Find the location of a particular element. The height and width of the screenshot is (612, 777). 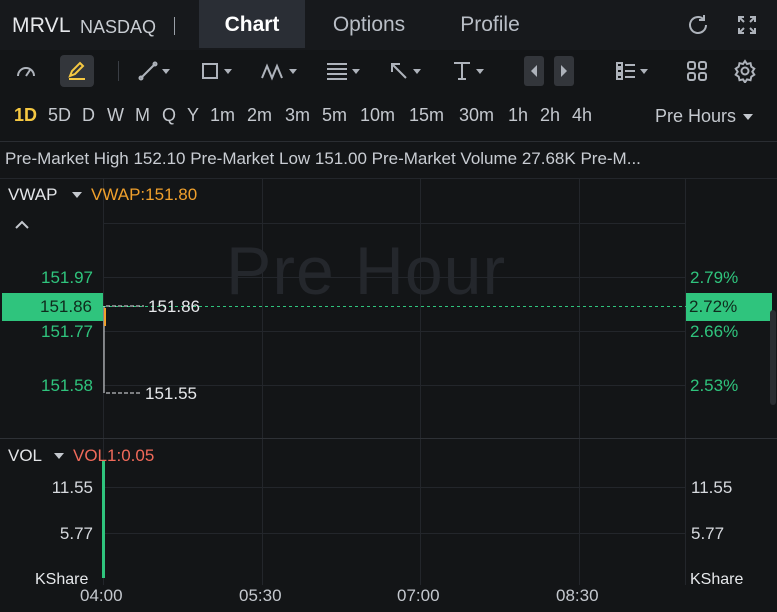

volume-bar is located at coordinates (103, 519).